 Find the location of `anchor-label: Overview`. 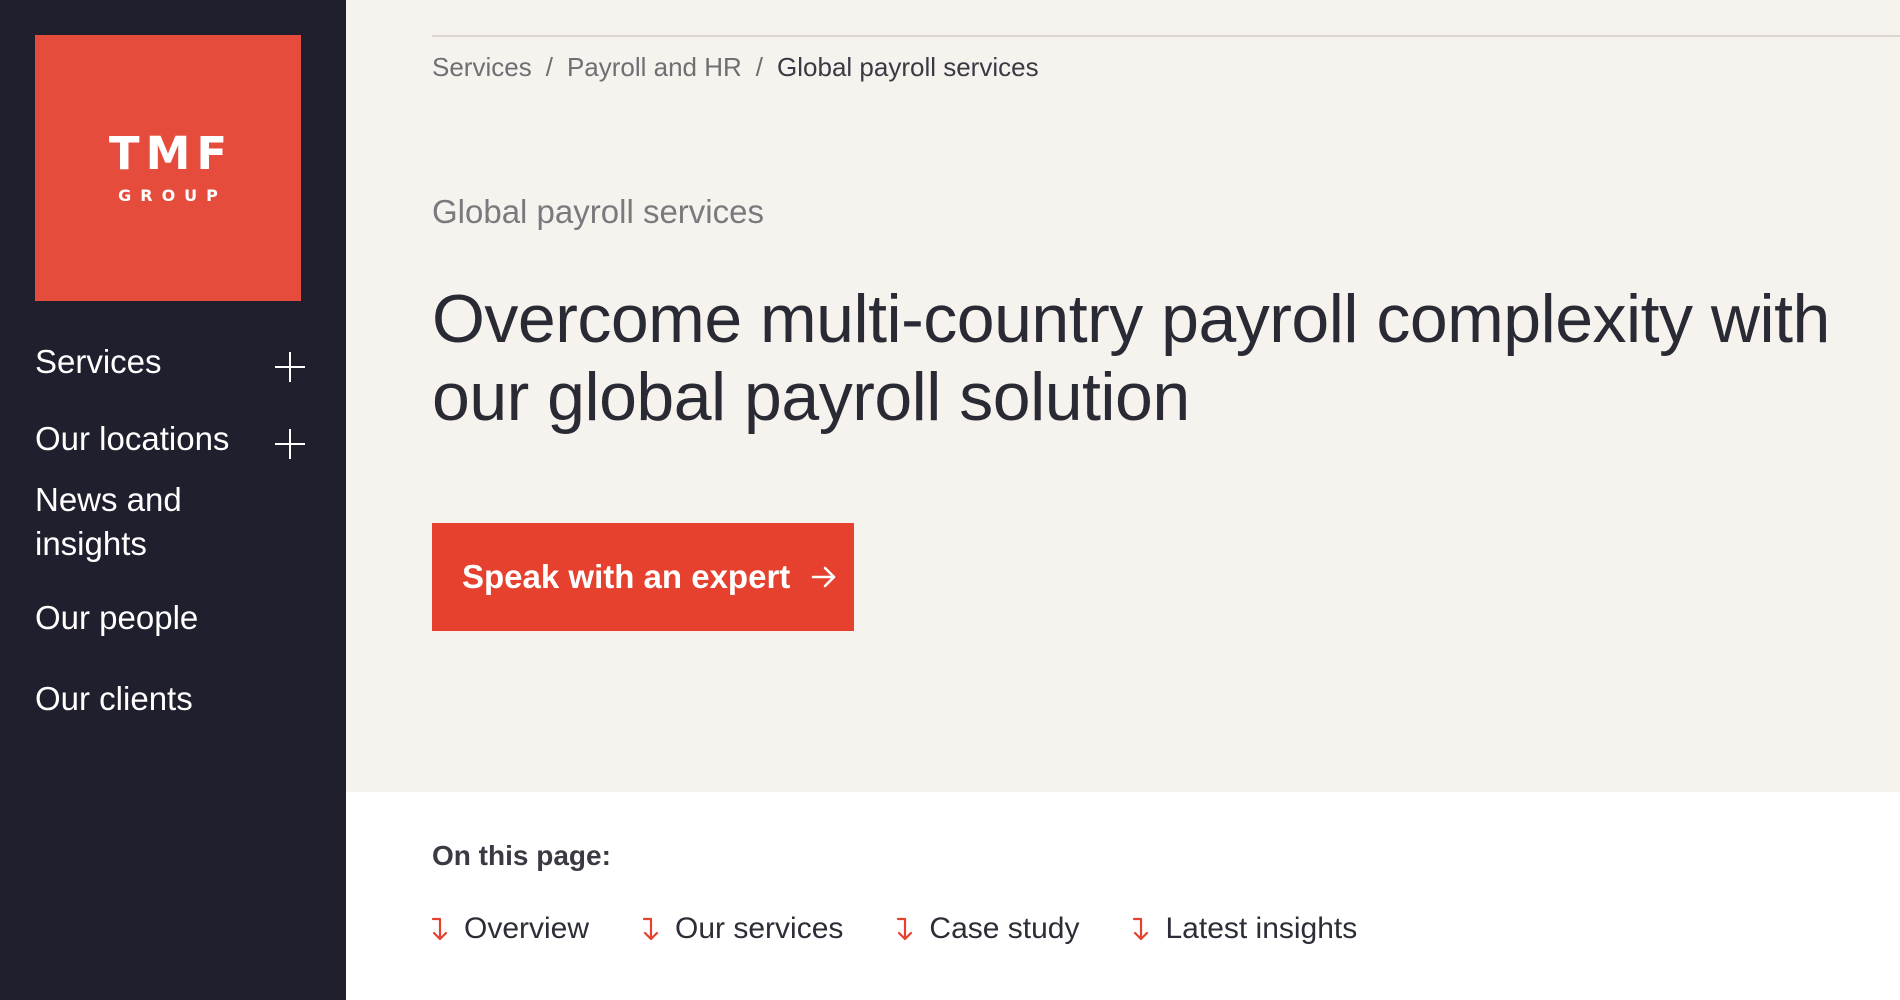

anchor-label: Overview is located at coordinates (527, 928).